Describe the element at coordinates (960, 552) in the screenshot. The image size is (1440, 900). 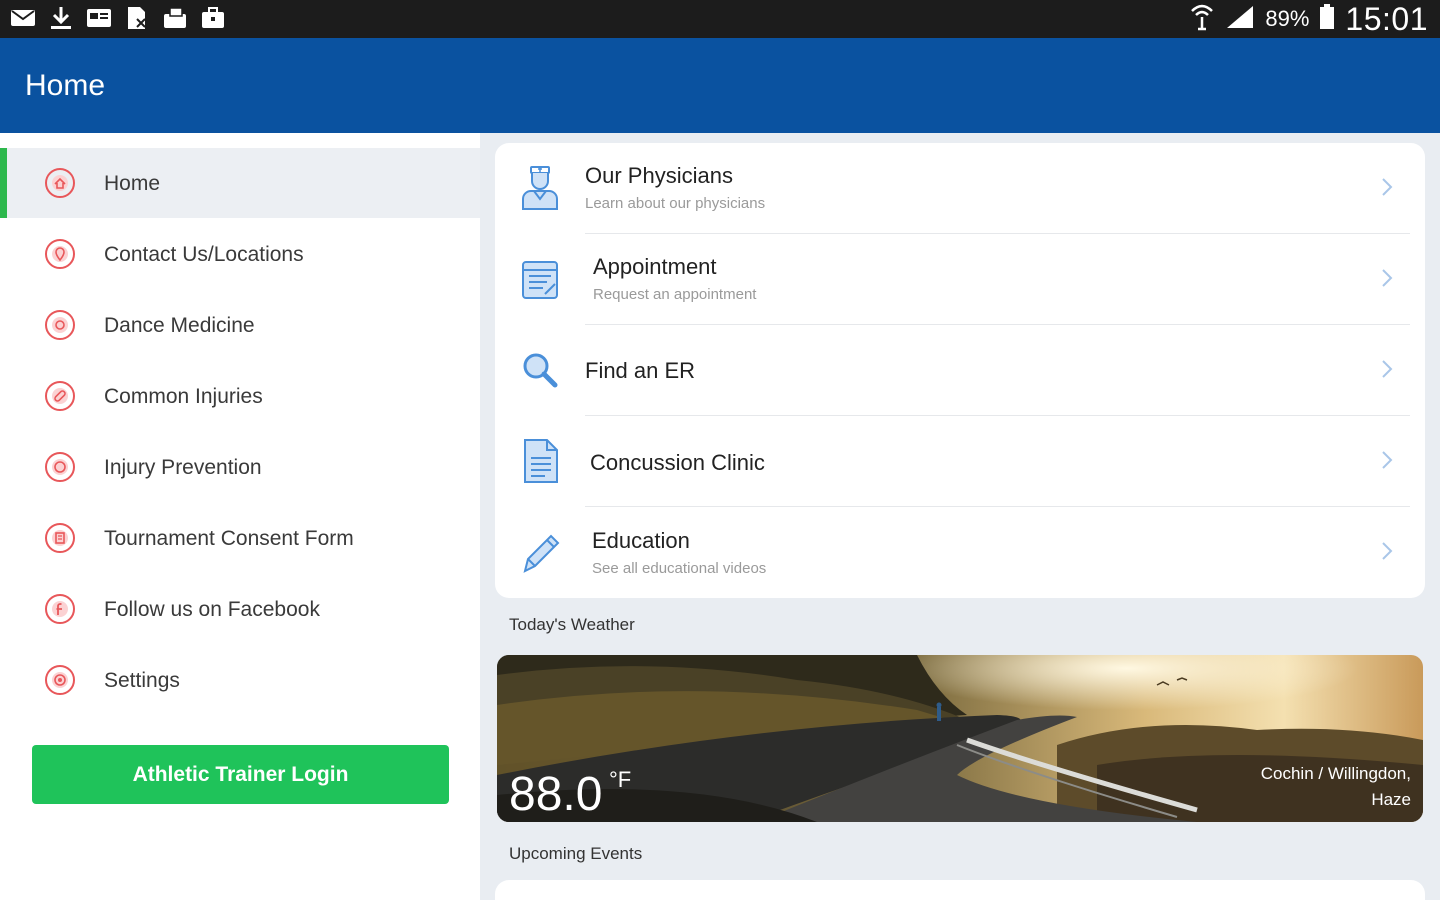
I see `menu-item-education: Education See all educational videos` at that location.